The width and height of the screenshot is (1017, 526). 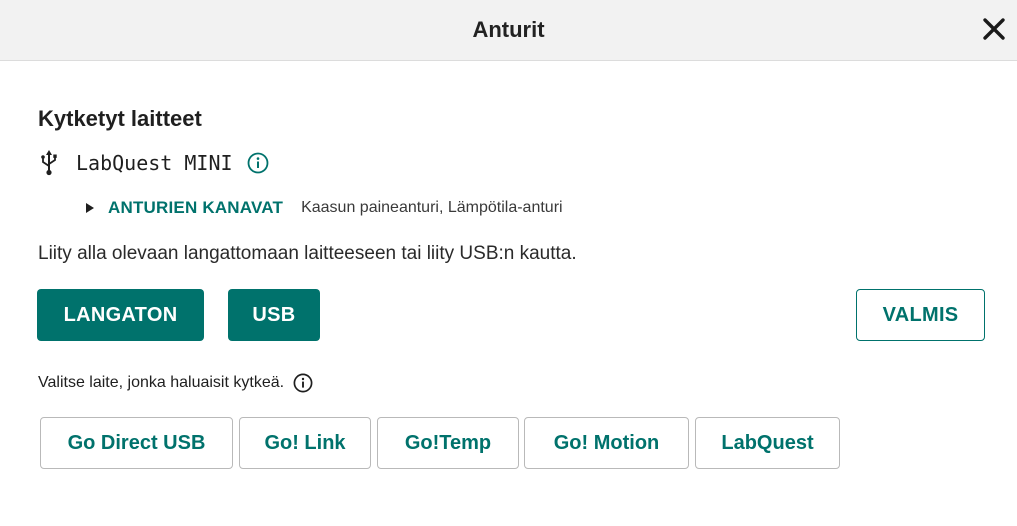 What do you see at coordinates (136, 443) in the screenshot?
I see `device-type-button-go-direct-usb: Go Direct USB` at bounding box center [136, 443].